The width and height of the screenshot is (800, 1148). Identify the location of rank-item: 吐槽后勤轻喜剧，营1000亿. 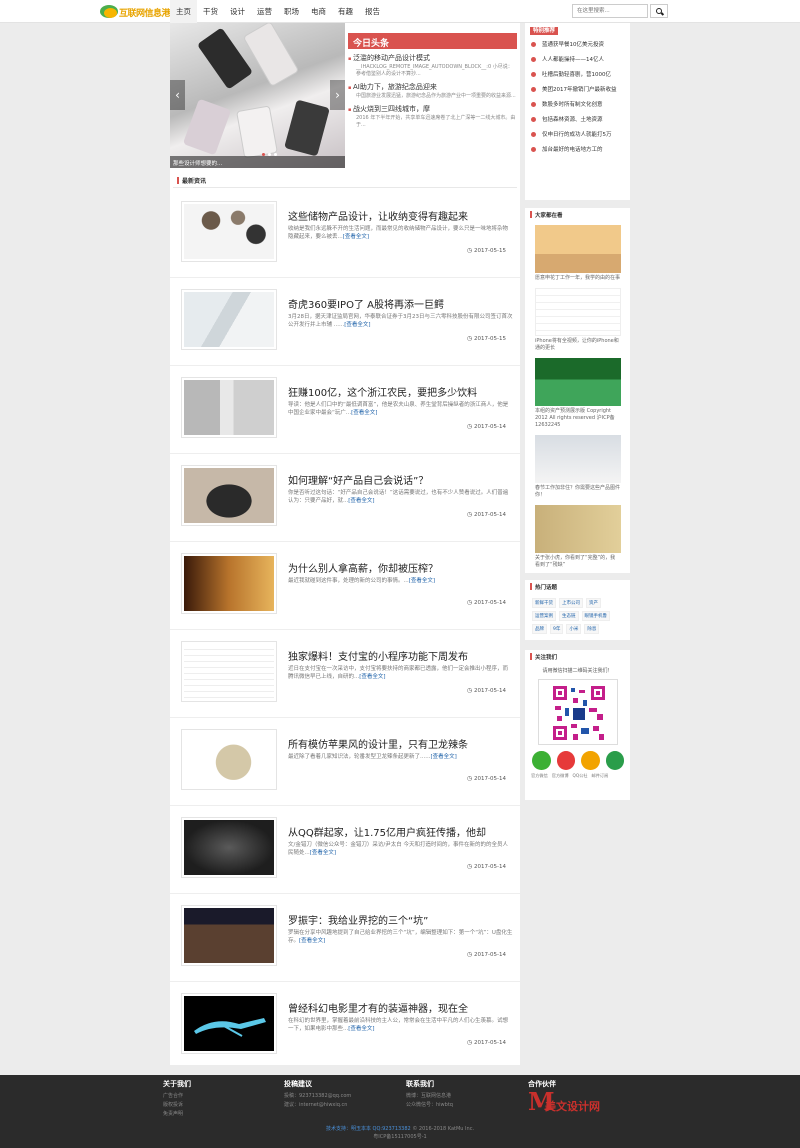
(577, 74).